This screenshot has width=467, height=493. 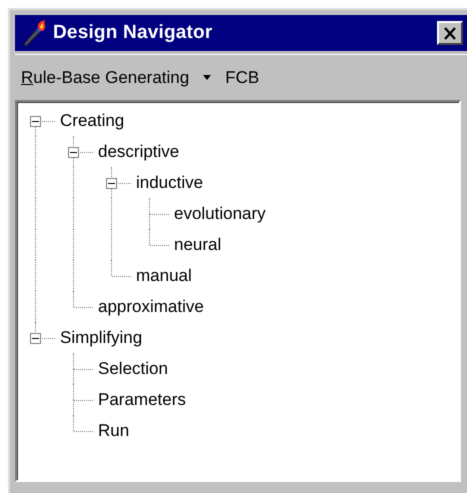 What do you see at coordinates (132, 32) in the screenshot?
I see `window-title: Design Navigator` at bounding box center [132, 32].